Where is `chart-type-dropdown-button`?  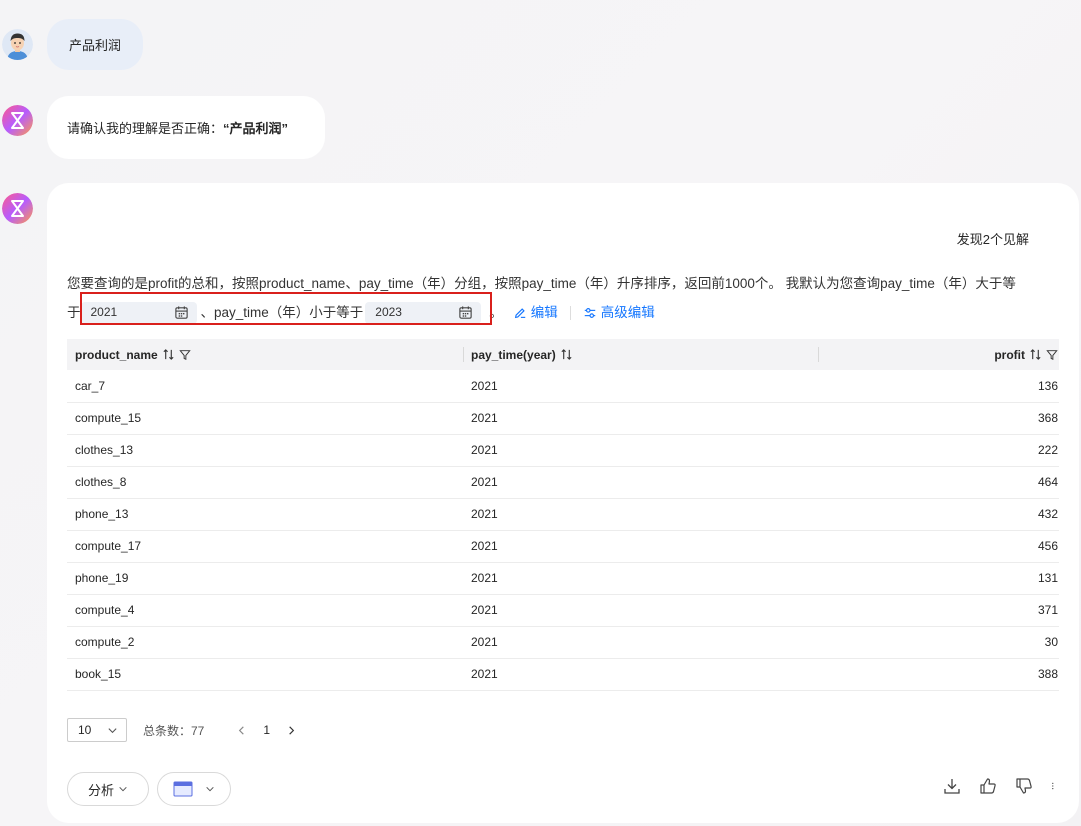
chart-type-dropdown-button is located at coordinates (194, 789).